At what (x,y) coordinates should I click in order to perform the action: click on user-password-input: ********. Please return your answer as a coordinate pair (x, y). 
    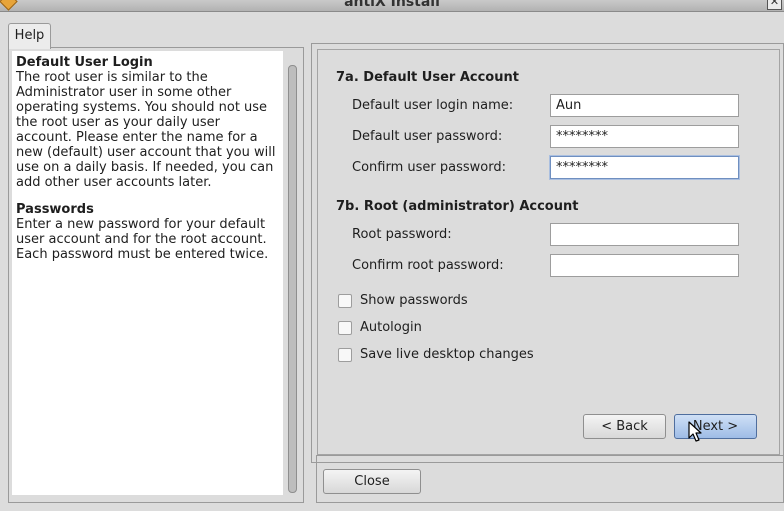
    Looking at the image, I should click on (644, 136).